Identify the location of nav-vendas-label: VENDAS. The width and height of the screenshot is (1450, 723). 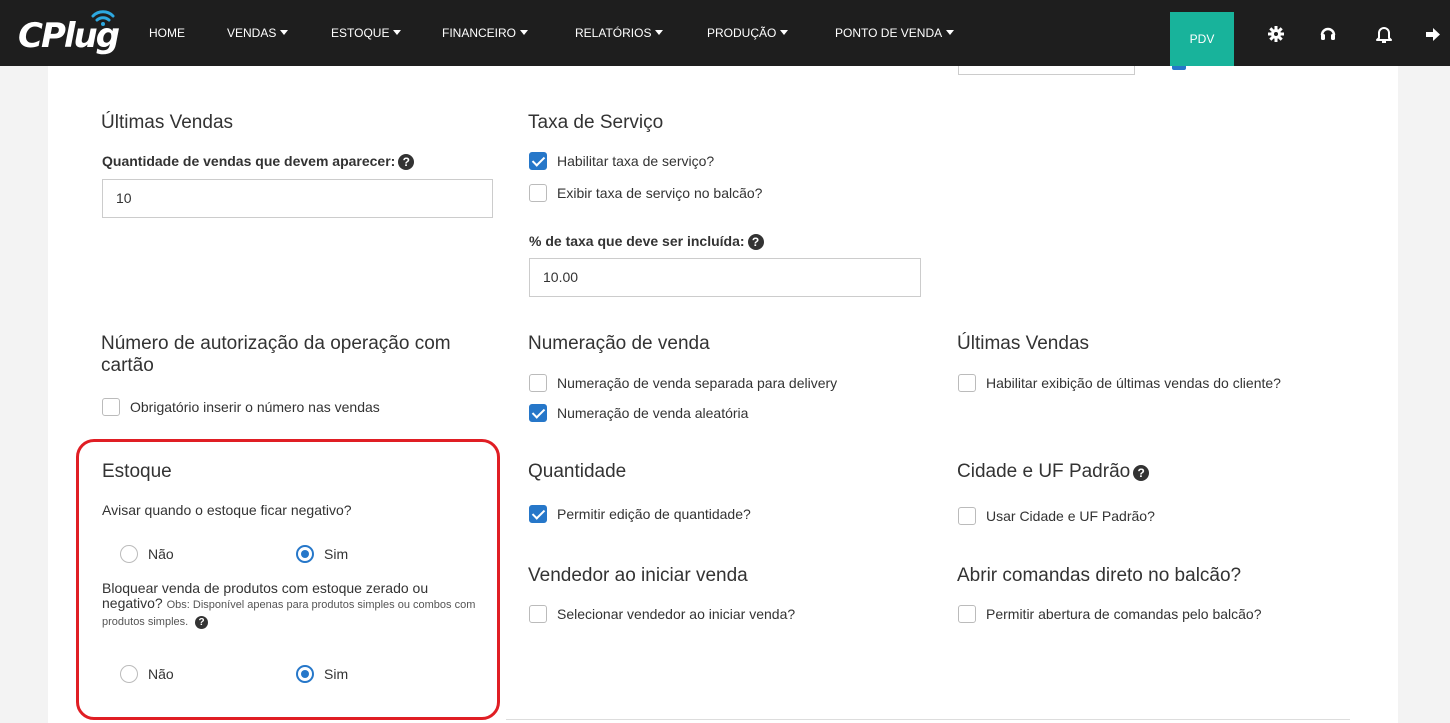
(252, 33).